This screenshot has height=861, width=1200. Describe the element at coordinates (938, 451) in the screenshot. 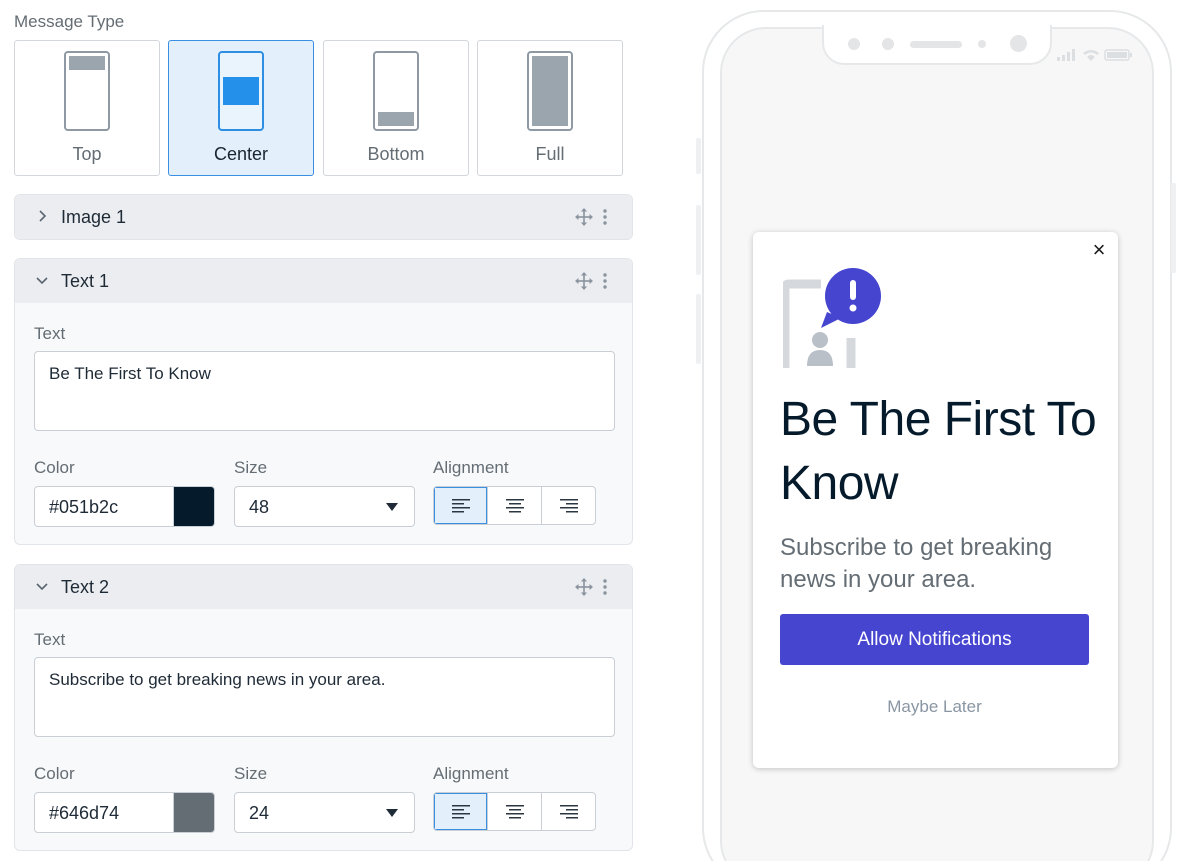

I see `modal-headline: Be The First To Know` at that location.